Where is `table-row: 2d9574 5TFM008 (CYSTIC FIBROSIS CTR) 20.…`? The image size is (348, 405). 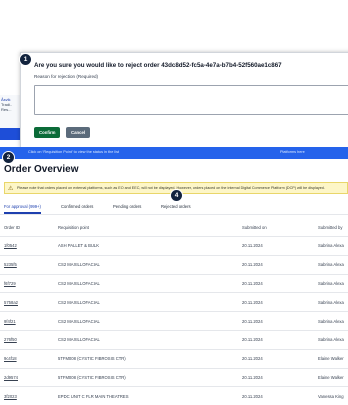 table-row: 2d9574 5TFM008 (CYSTIC FIBROSIS CTR) 20.… is located at coordinates (174, 377).